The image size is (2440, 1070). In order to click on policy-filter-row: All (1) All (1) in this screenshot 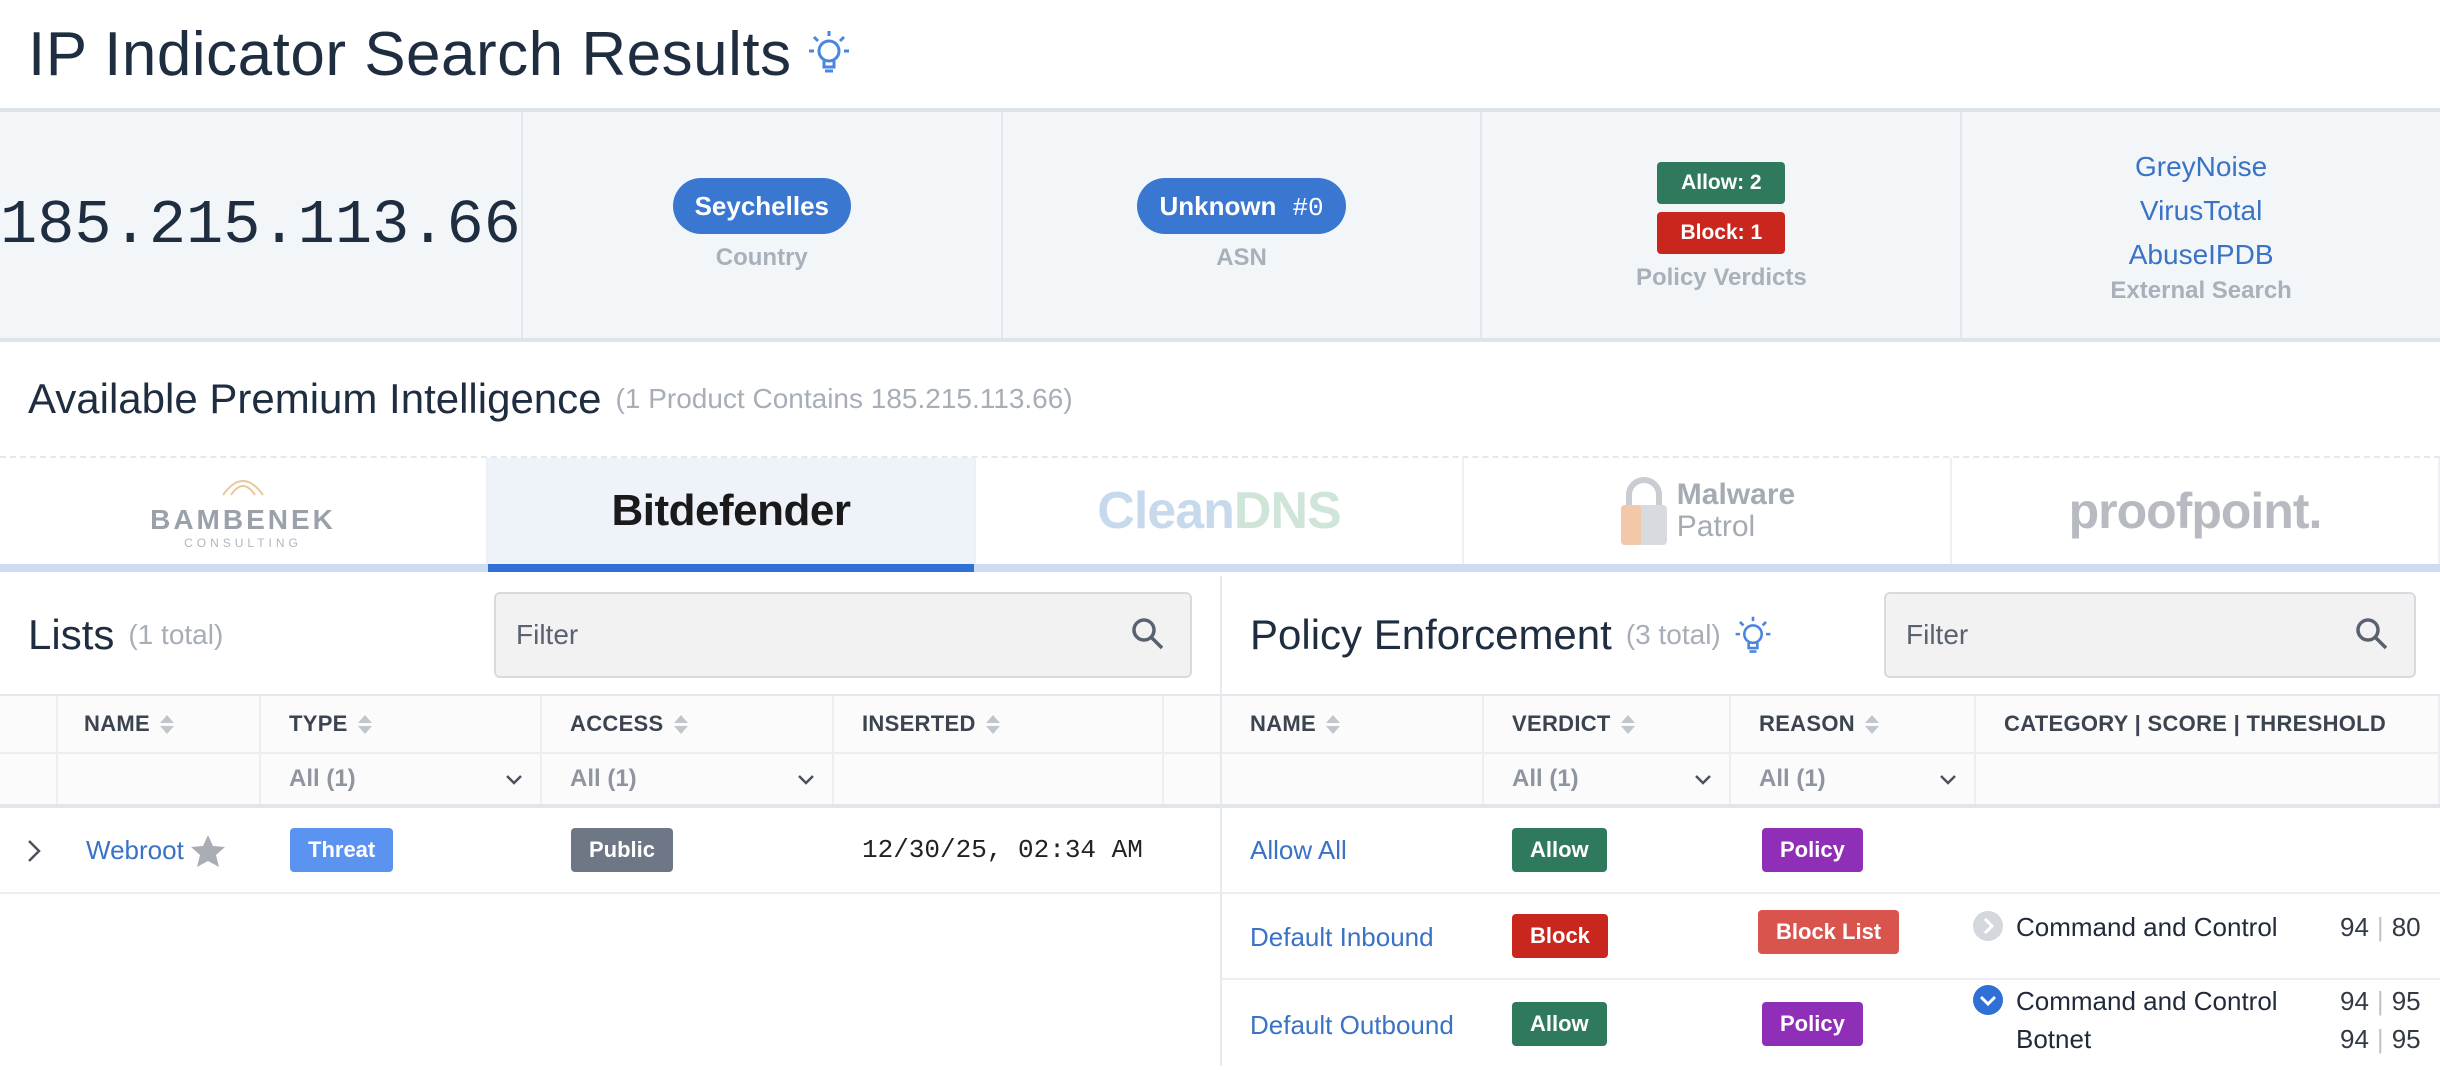, I will do `click(1831, 781)`.